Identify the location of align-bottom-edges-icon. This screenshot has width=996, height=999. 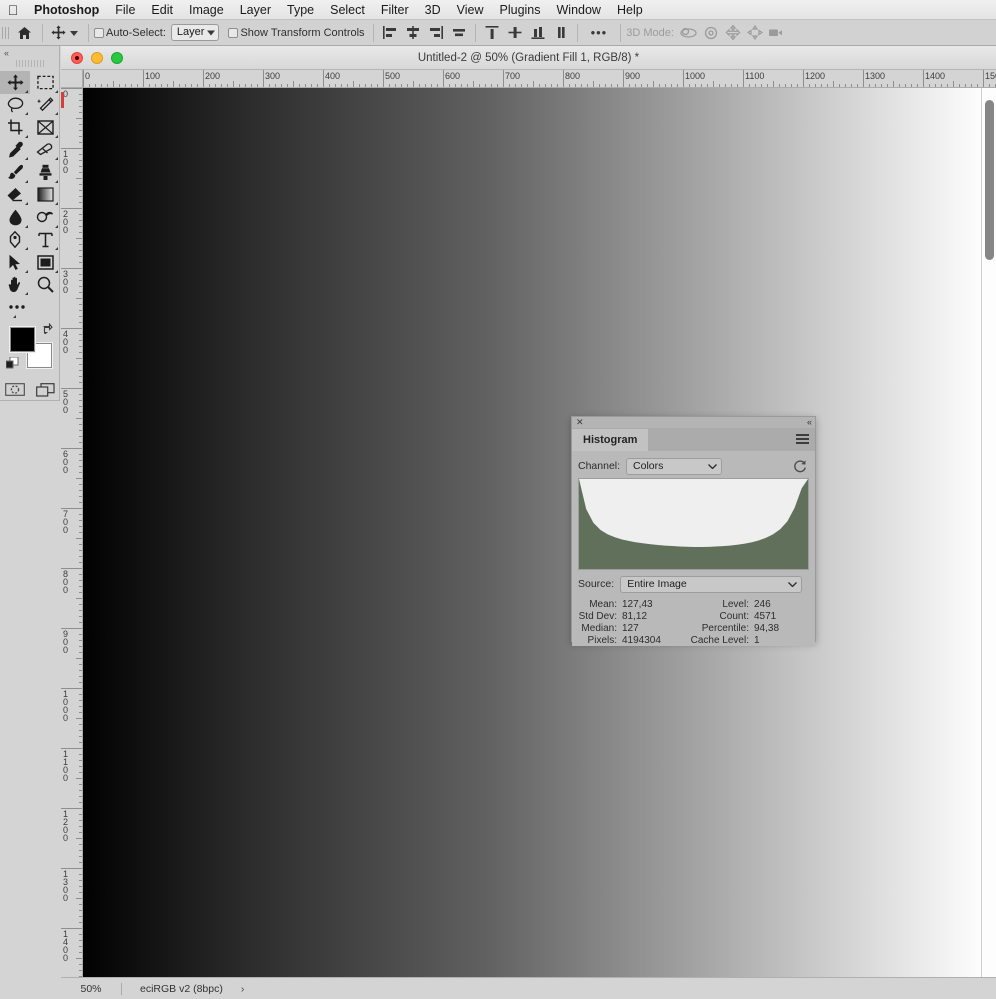
(538, 33).